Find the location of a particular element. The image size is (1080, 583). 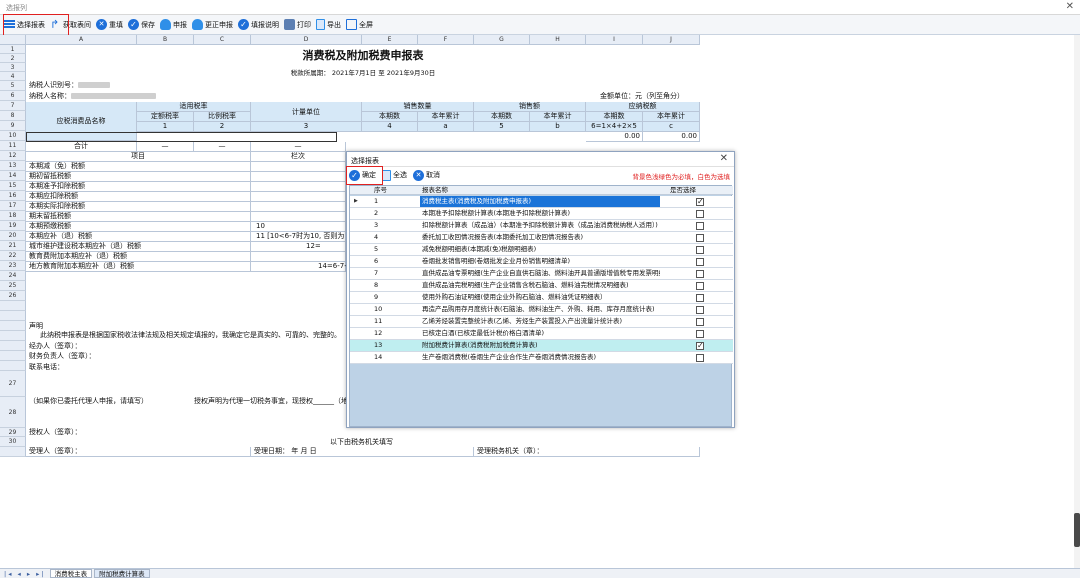

row-number: 7 is located at coordinates (13, 106).